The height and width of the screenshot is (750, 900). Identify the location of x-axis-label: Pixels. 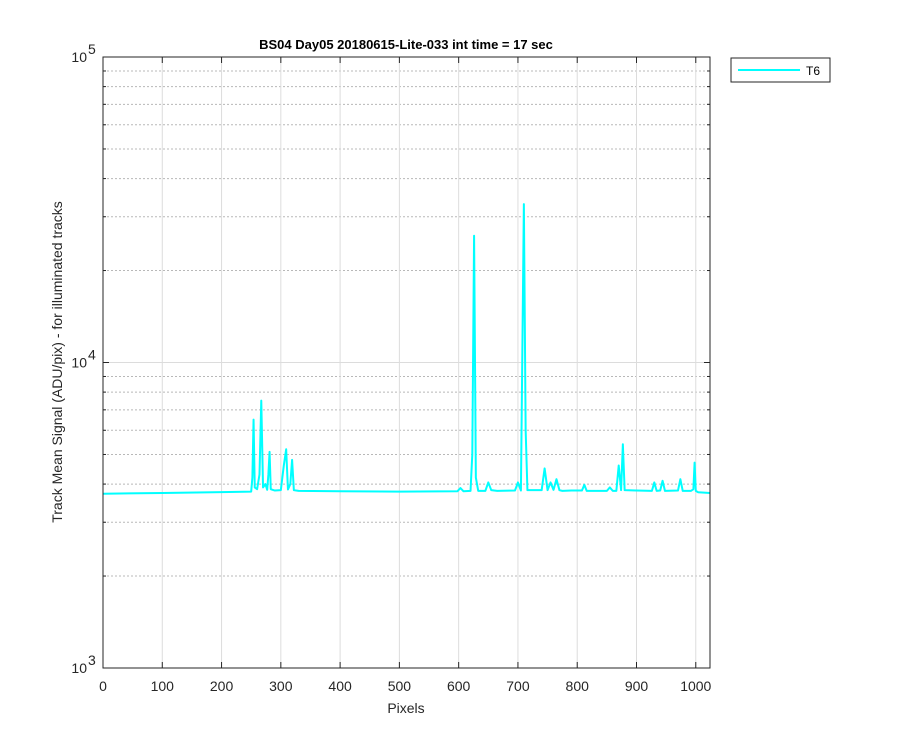
(405, 708).